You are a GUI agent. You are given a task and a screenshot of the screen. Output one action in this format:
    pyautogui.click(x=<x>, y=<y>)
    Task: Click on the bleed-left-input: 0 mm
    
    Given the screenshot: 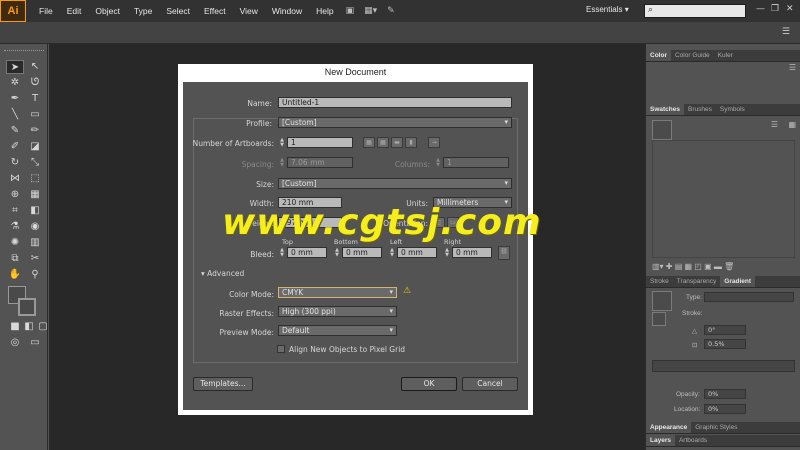 What is the action you would take?
    pyautogui.click(x=417, y=252)
    